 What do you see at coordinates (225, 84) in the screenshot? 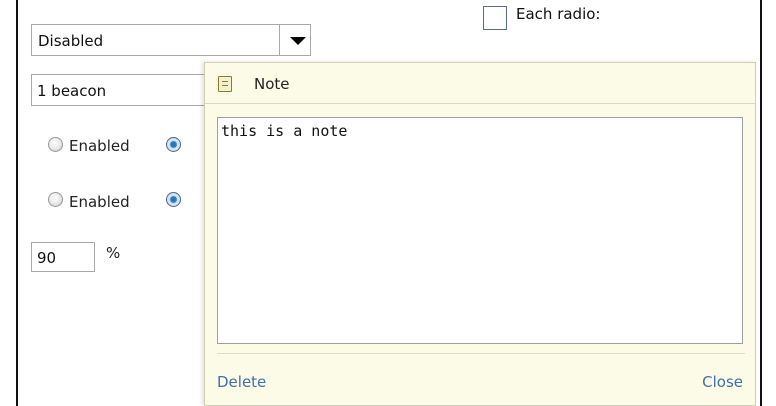
I see `note-icon` at bounding box center [225, 84].